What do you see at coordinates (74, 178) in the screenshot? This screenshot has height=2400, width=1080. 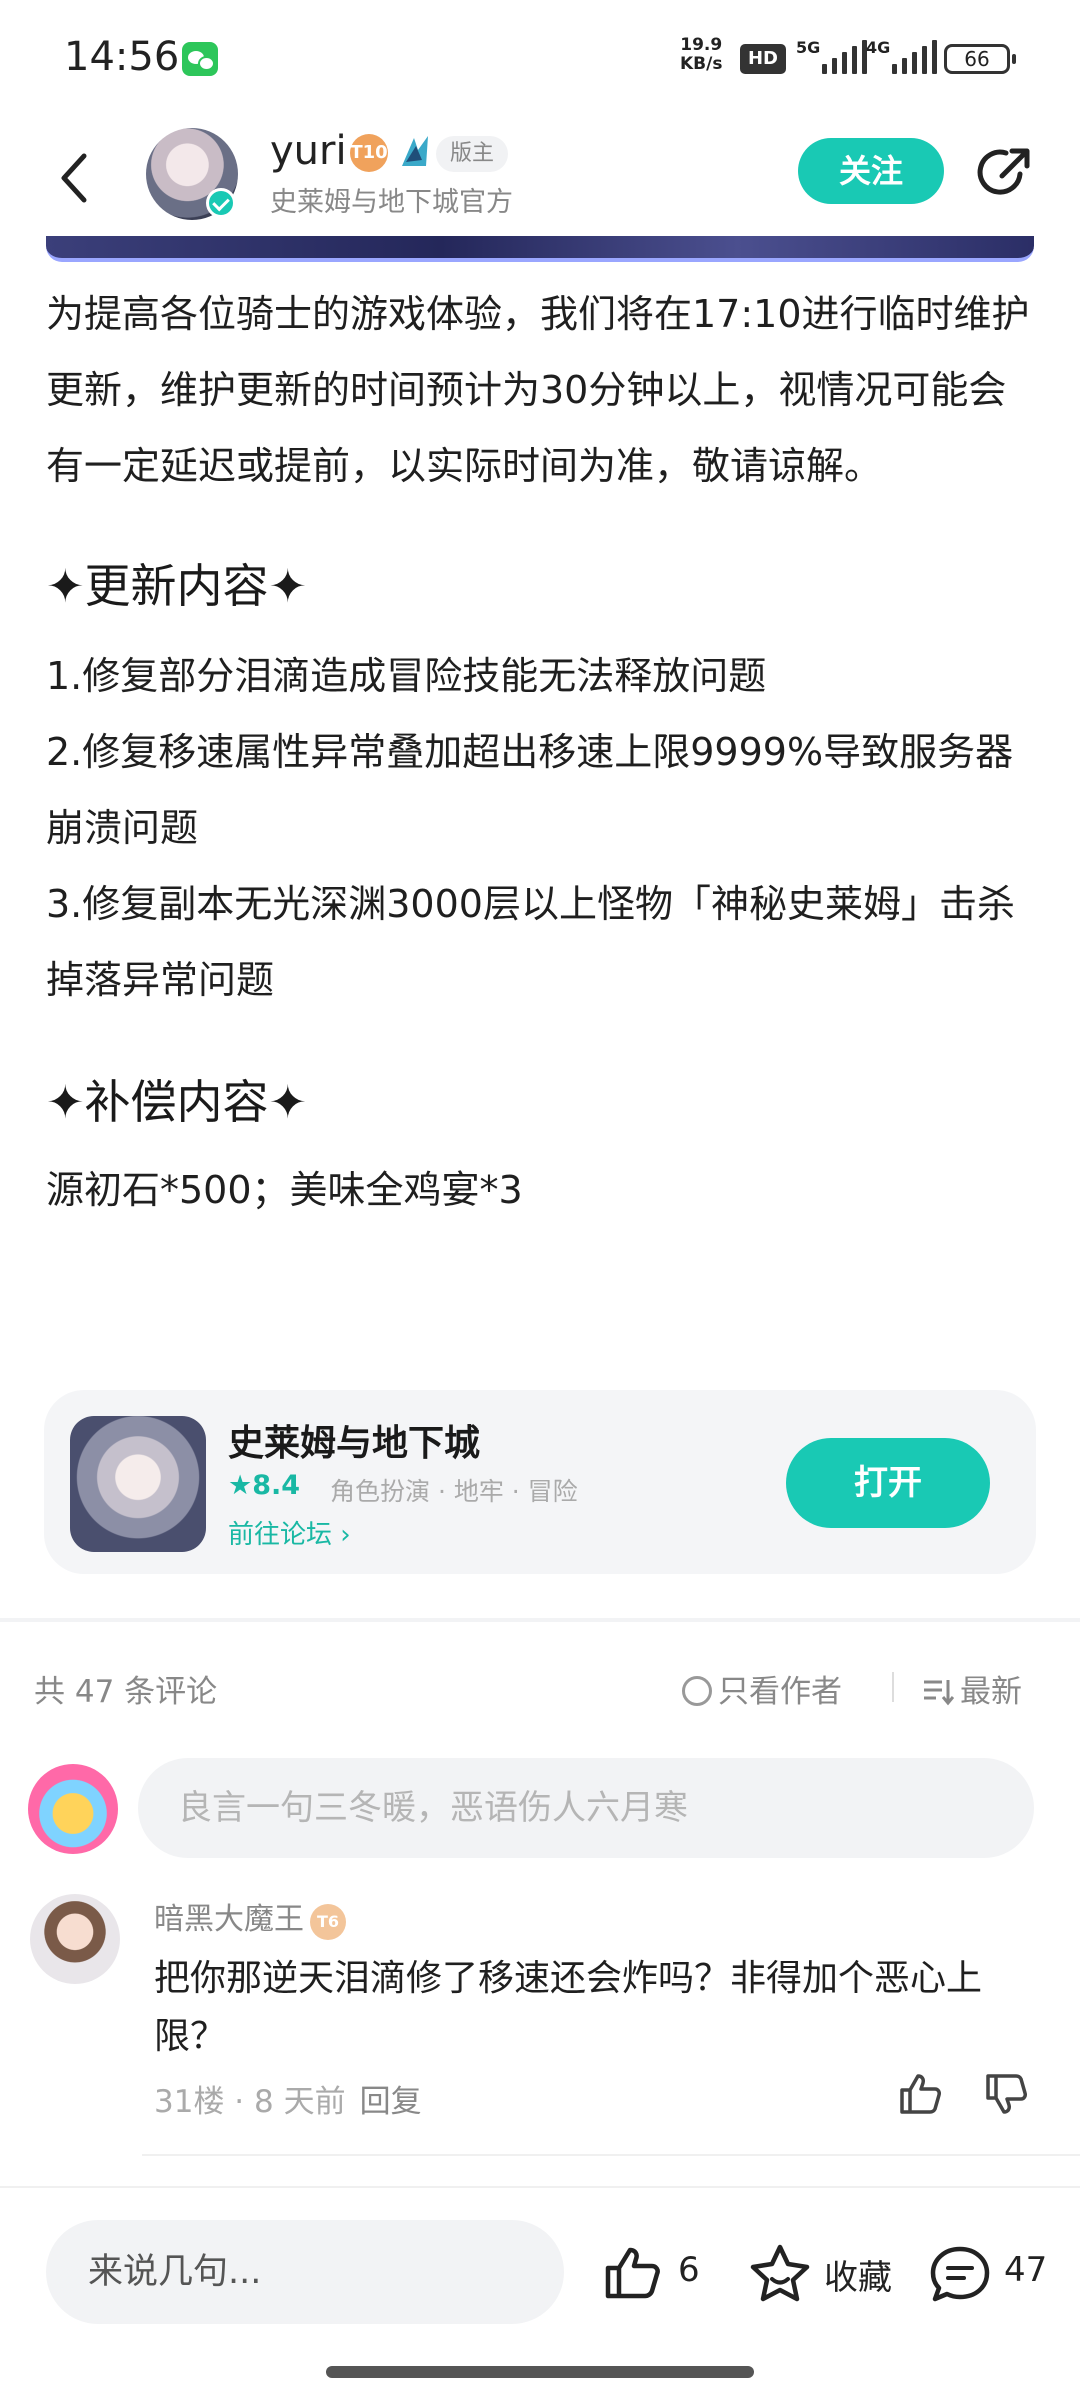 I see `back-arrow-icon` at bounding box center [74, 178].